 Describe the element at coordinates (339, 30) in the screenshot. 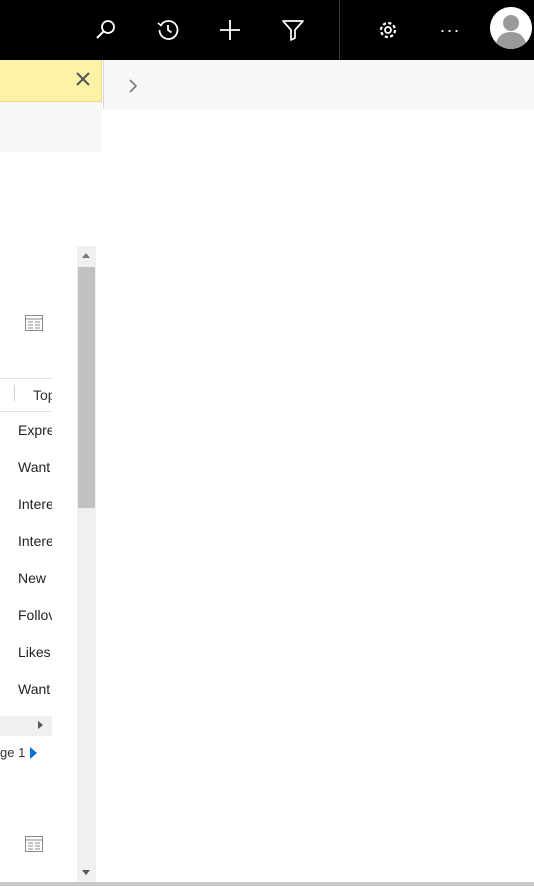

I see `topbar-divider` at that location.